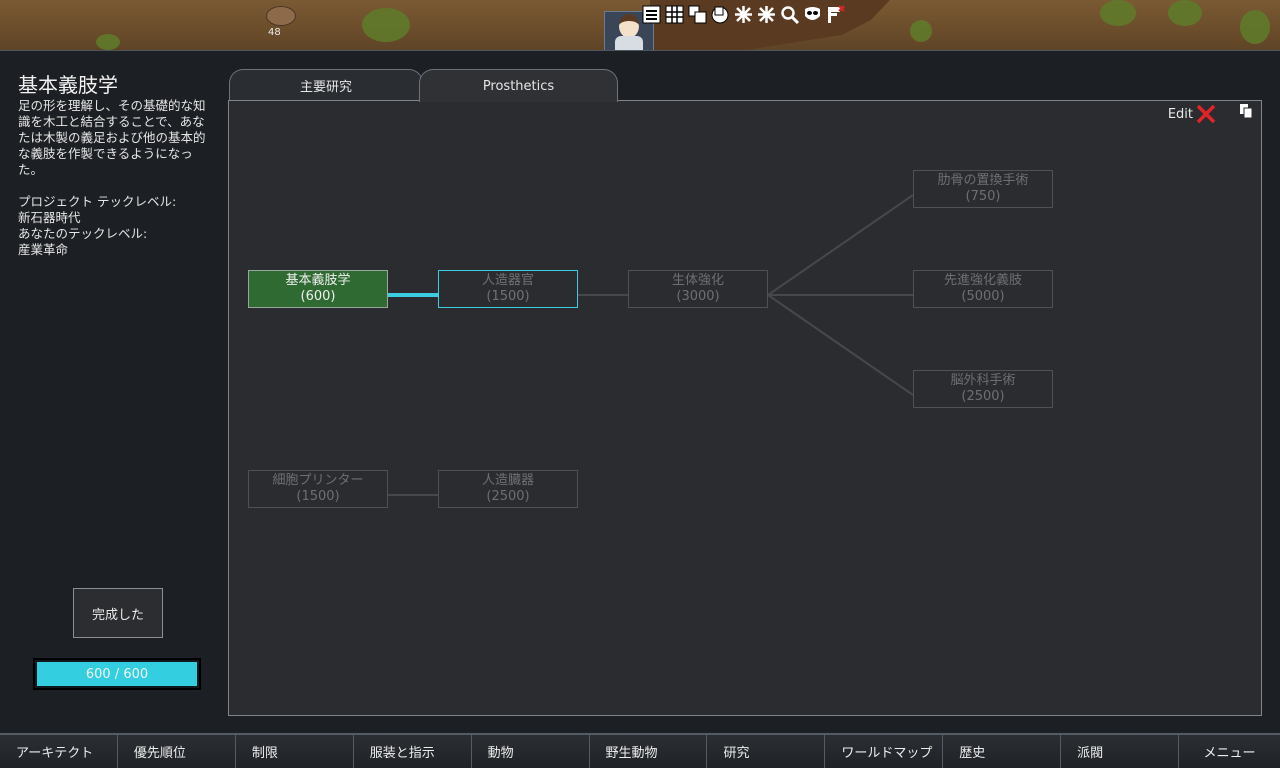 This screenshot has height=768, width=1280. What do you see at coordinates (651, 14) in the screenshot?
I see `work-list-icon` at bounding box center [651, 14].